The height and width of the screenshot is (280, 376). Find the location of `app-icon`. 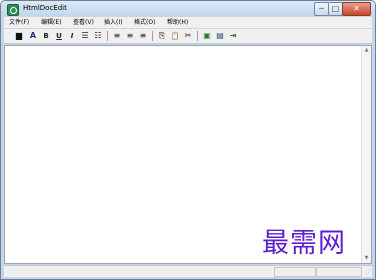

app-icon is located at coordinates (13, 10).